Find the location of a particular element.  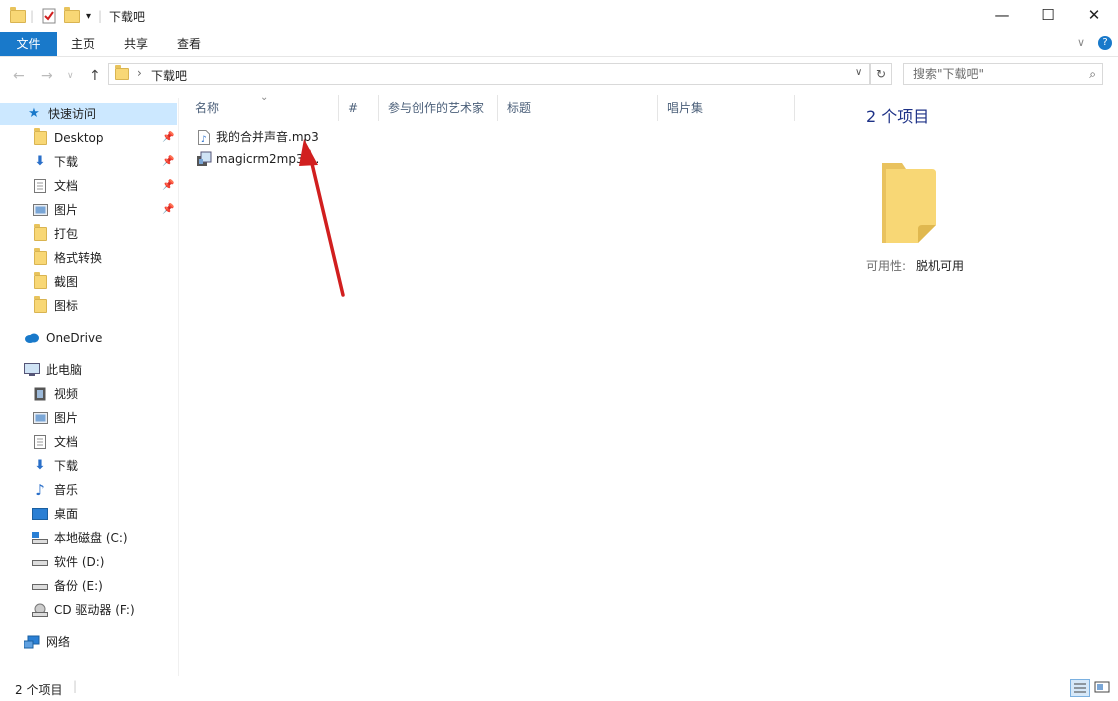

availability-value: 脱机可用 is located at coordinates (940, 266).